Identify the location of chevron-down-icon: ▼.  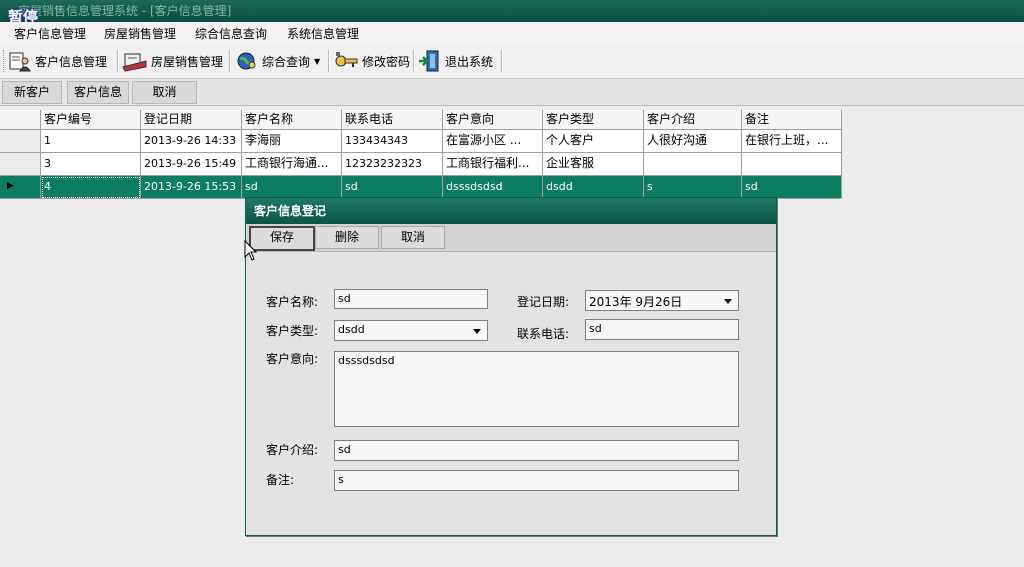
(317, 61).